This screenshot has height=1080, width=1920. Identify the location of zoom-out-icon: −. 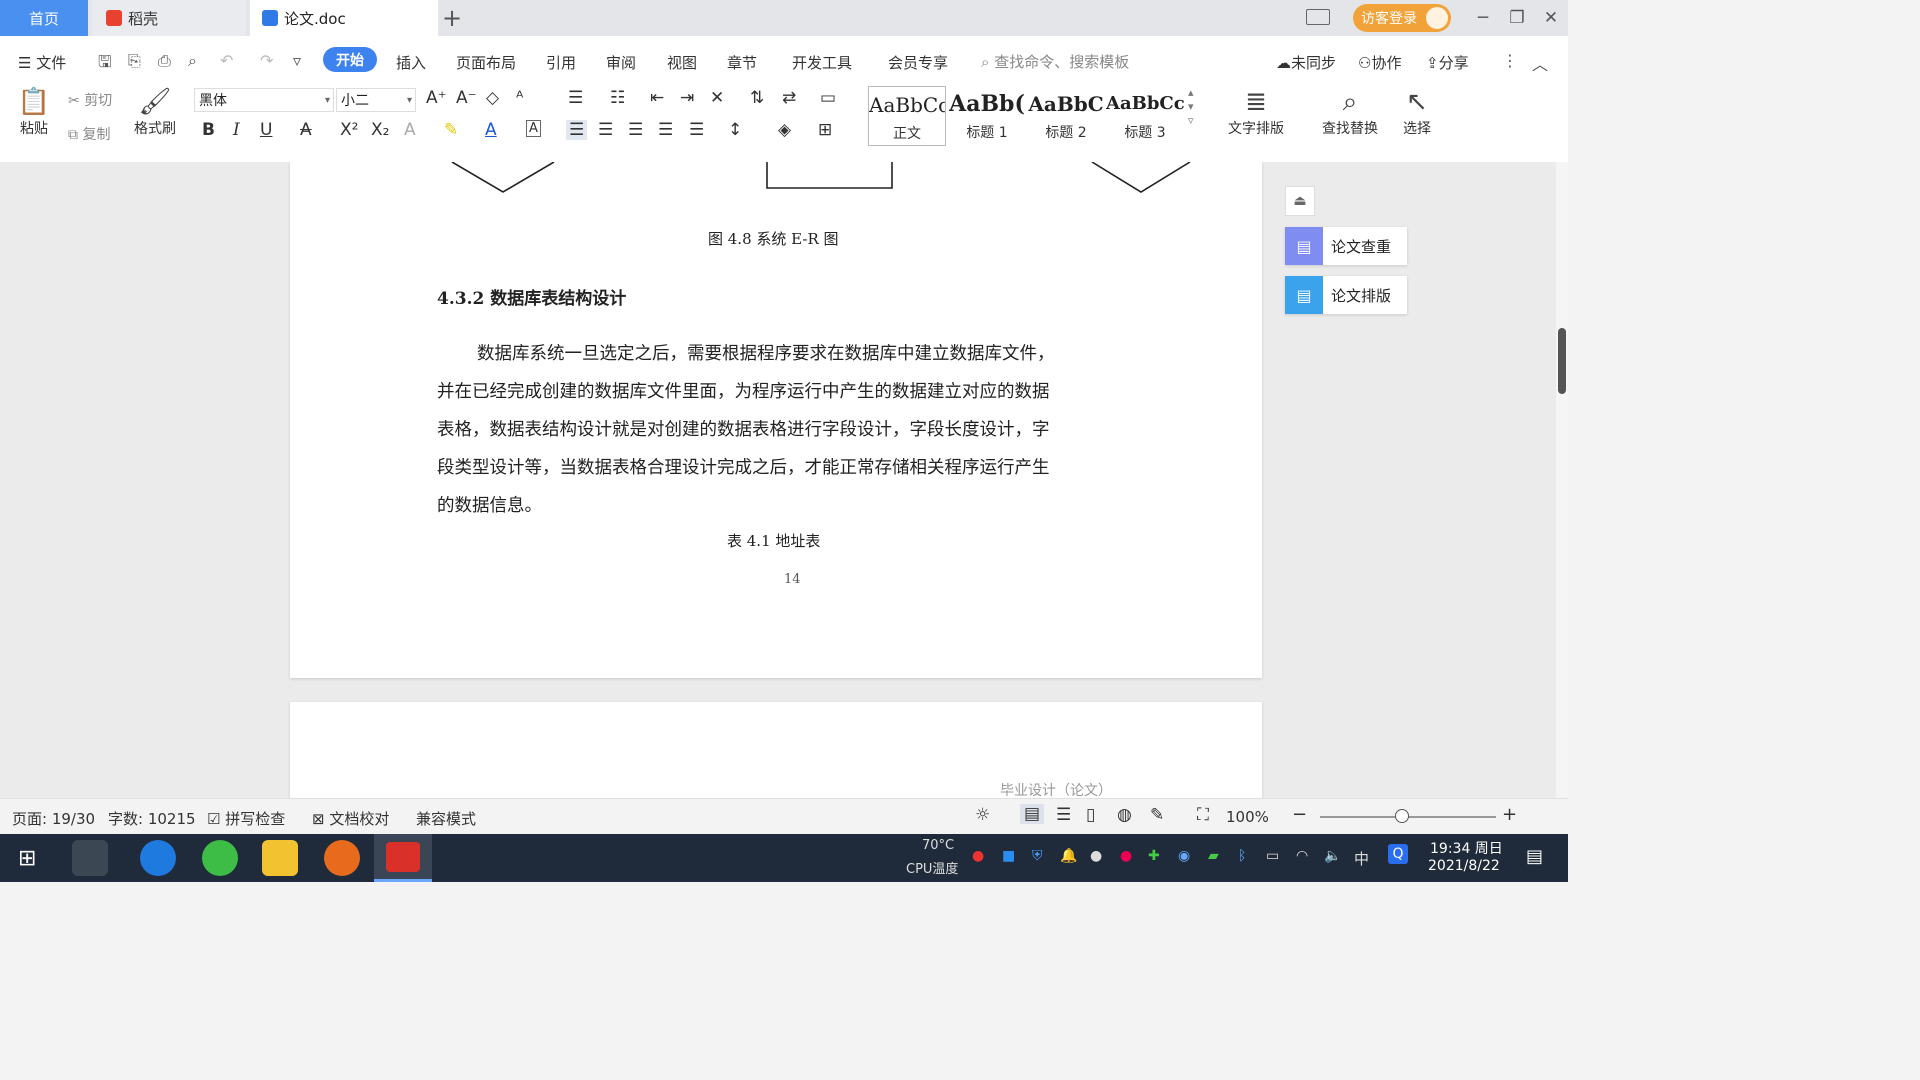
(1299, 814).